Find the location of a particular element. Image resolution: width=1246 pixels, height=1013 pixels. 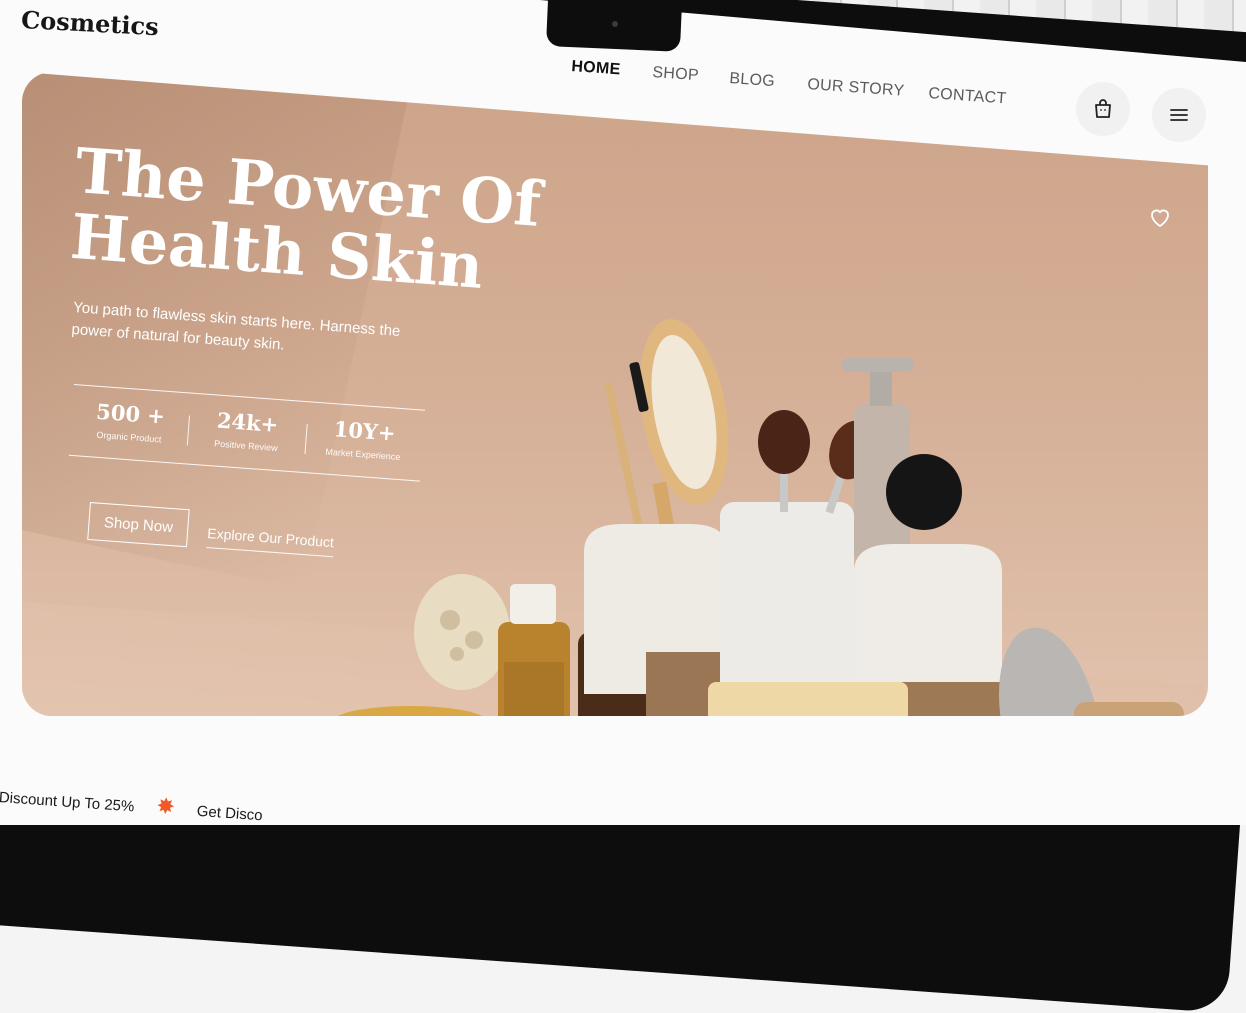

stat-value: 24k+ is located at coordinates (248, 422).